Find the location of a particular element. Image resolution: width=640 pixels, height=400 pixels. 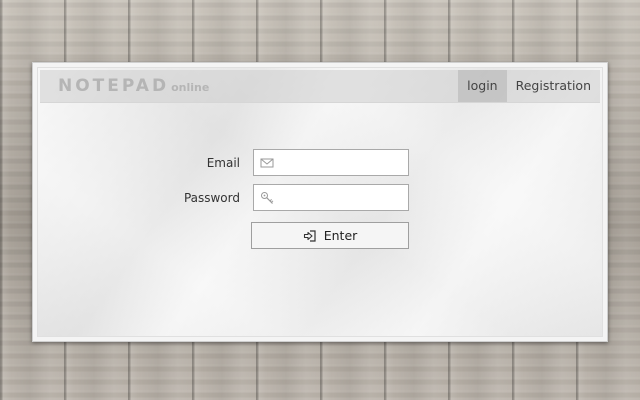

email-label: Email is located at coordinates (223, 163).